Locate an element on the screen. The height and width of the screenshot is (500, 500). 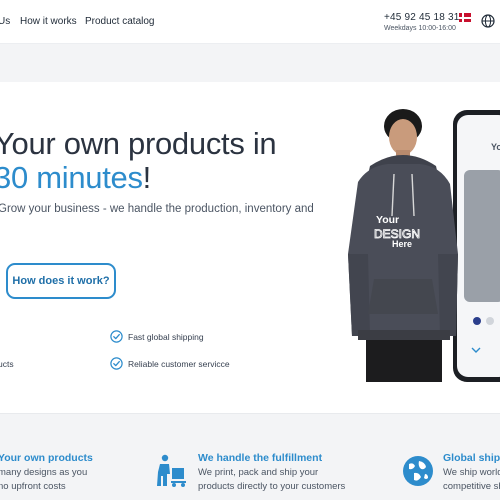
feature-reliable-customer-service: Reliable customer servicce is located at coordinates (179, 364).